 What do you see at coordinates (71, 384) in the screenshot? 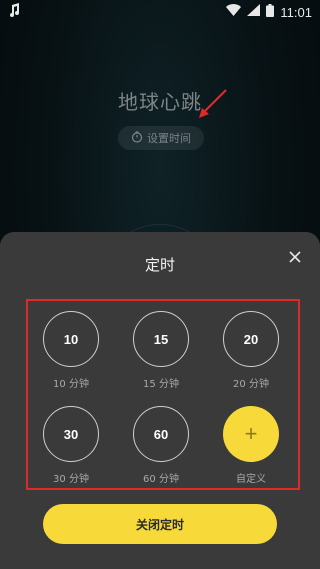
I see `option-label: 10 分钟` at bounding box center [71, 384].